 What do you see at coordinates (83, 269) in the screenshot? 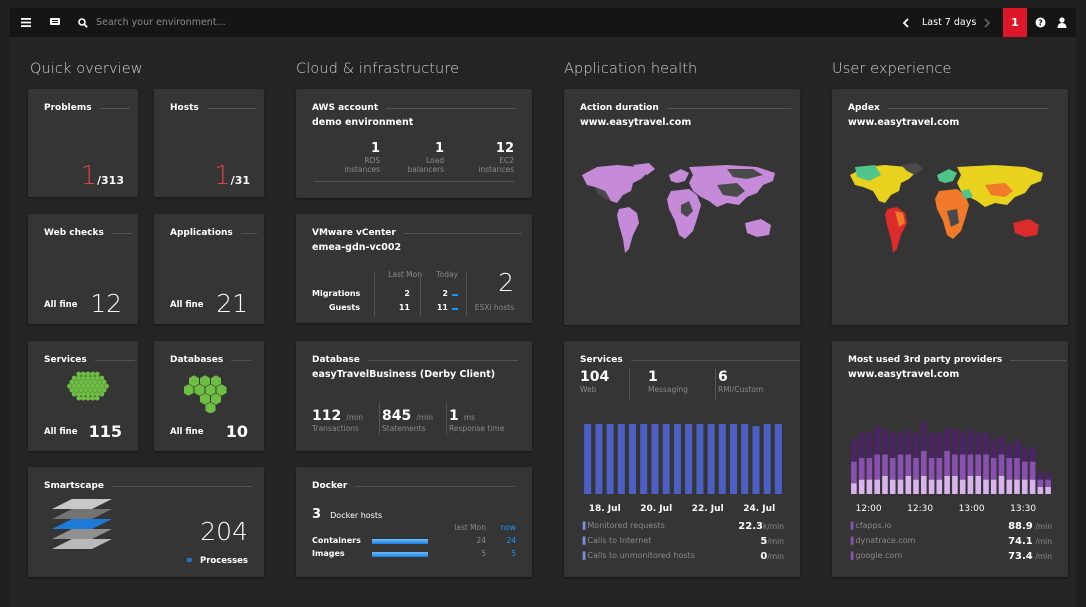
I see `web-checks-tile: Web checks All fine 12` at bounding box center [83, 269].